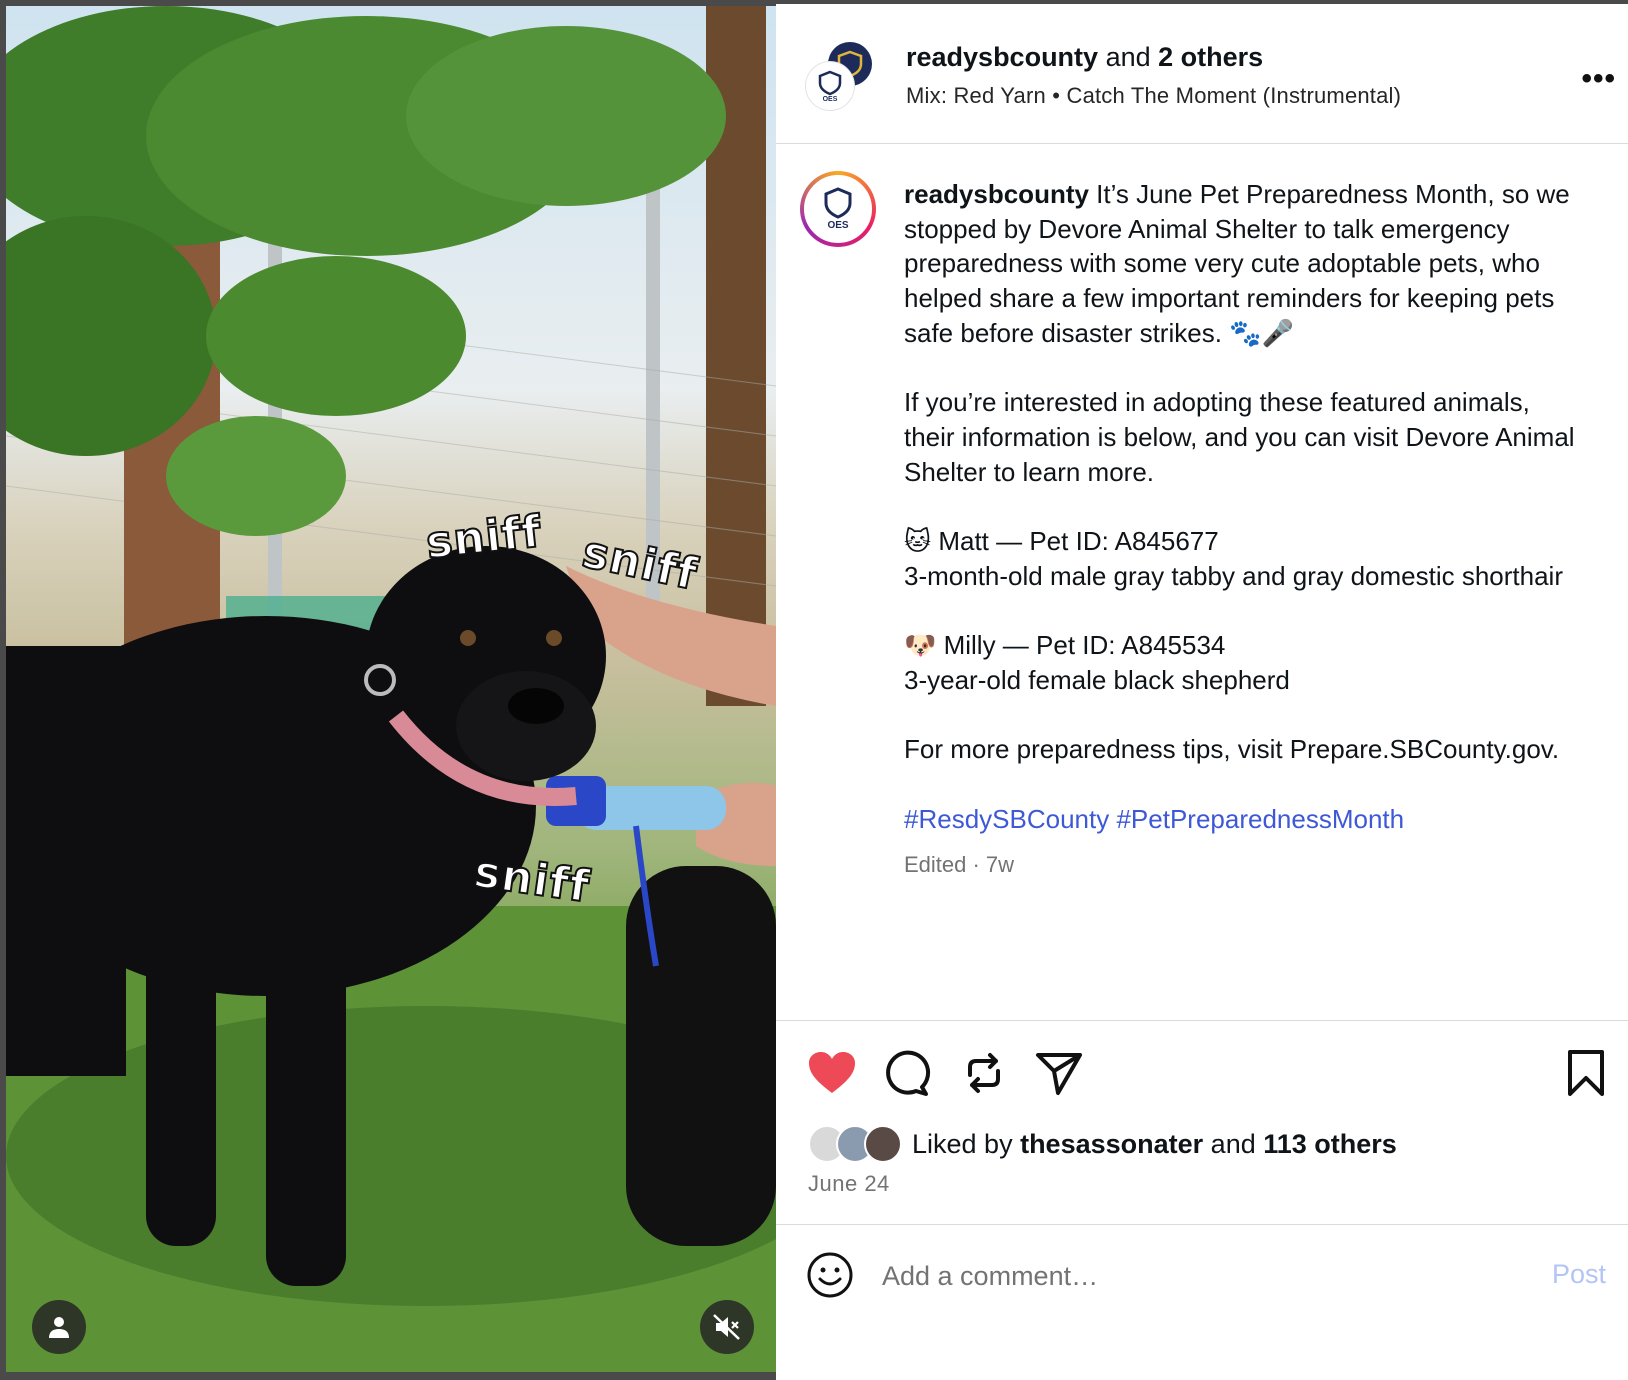 The width and height of the screenshot is (1628, 1380). I want to click on header-others-link: 2 others, so click(1210, 57).